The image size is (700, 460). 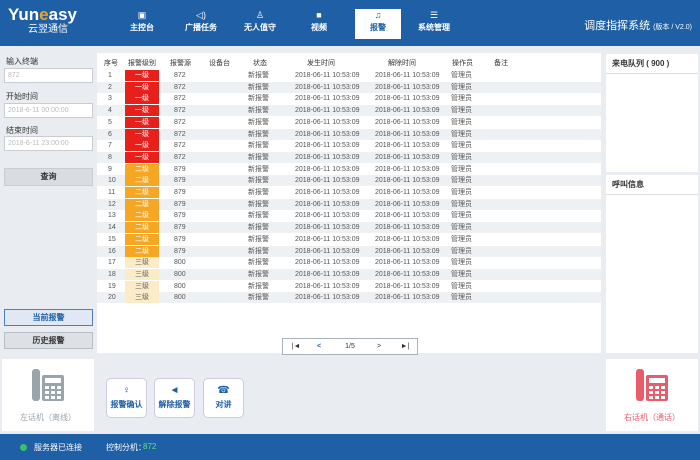 What do you see at coordinates (48, 75) in the screenshot?
I see `terminal-input` at bounding box center [48, 75].